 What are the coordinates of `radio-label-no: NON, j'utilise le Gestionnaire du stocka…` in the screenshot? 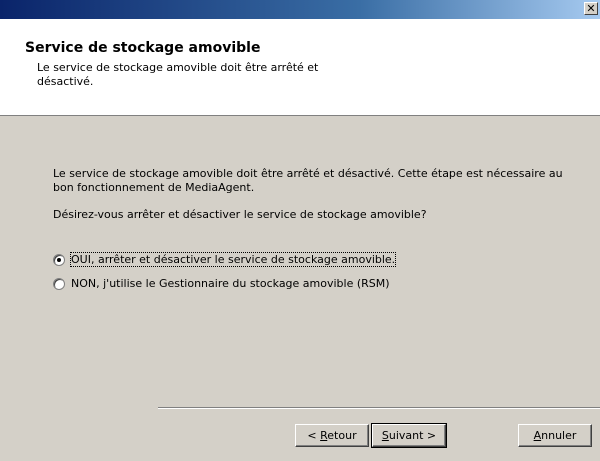 It's located at (230, 283).